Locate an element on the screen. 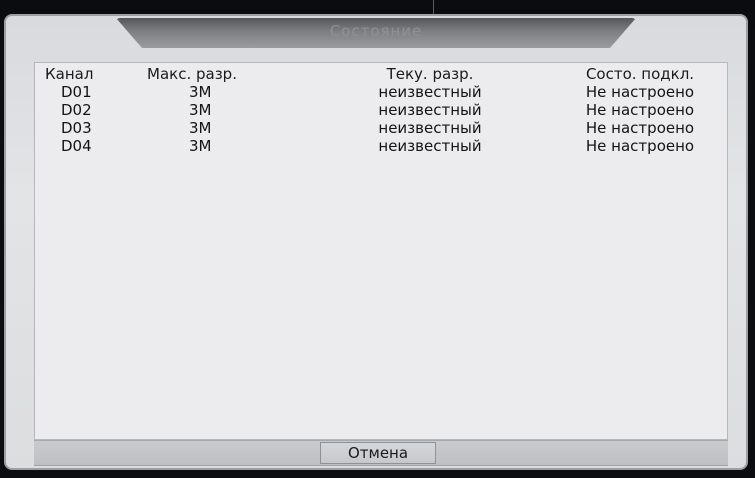 The height and width of the screenshot is (478, 755). dialog-title: Состояние is located at coordinates (376, 31).